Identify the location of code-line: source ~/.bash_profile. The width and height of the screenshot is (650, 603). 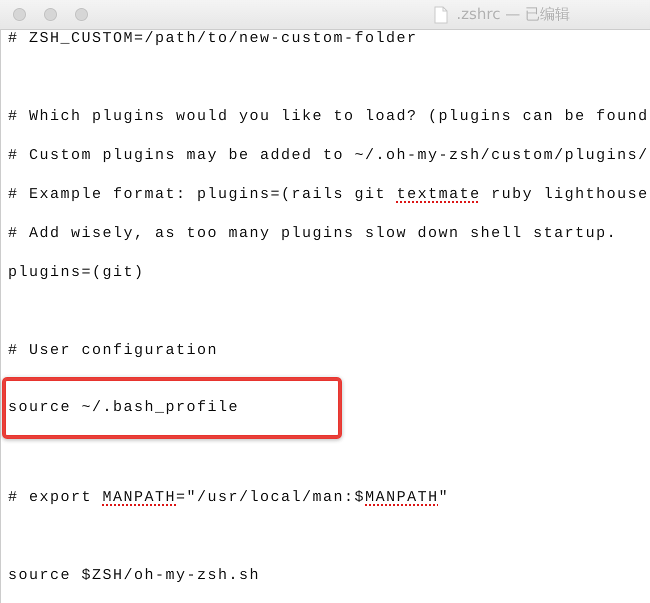
(124, 408).